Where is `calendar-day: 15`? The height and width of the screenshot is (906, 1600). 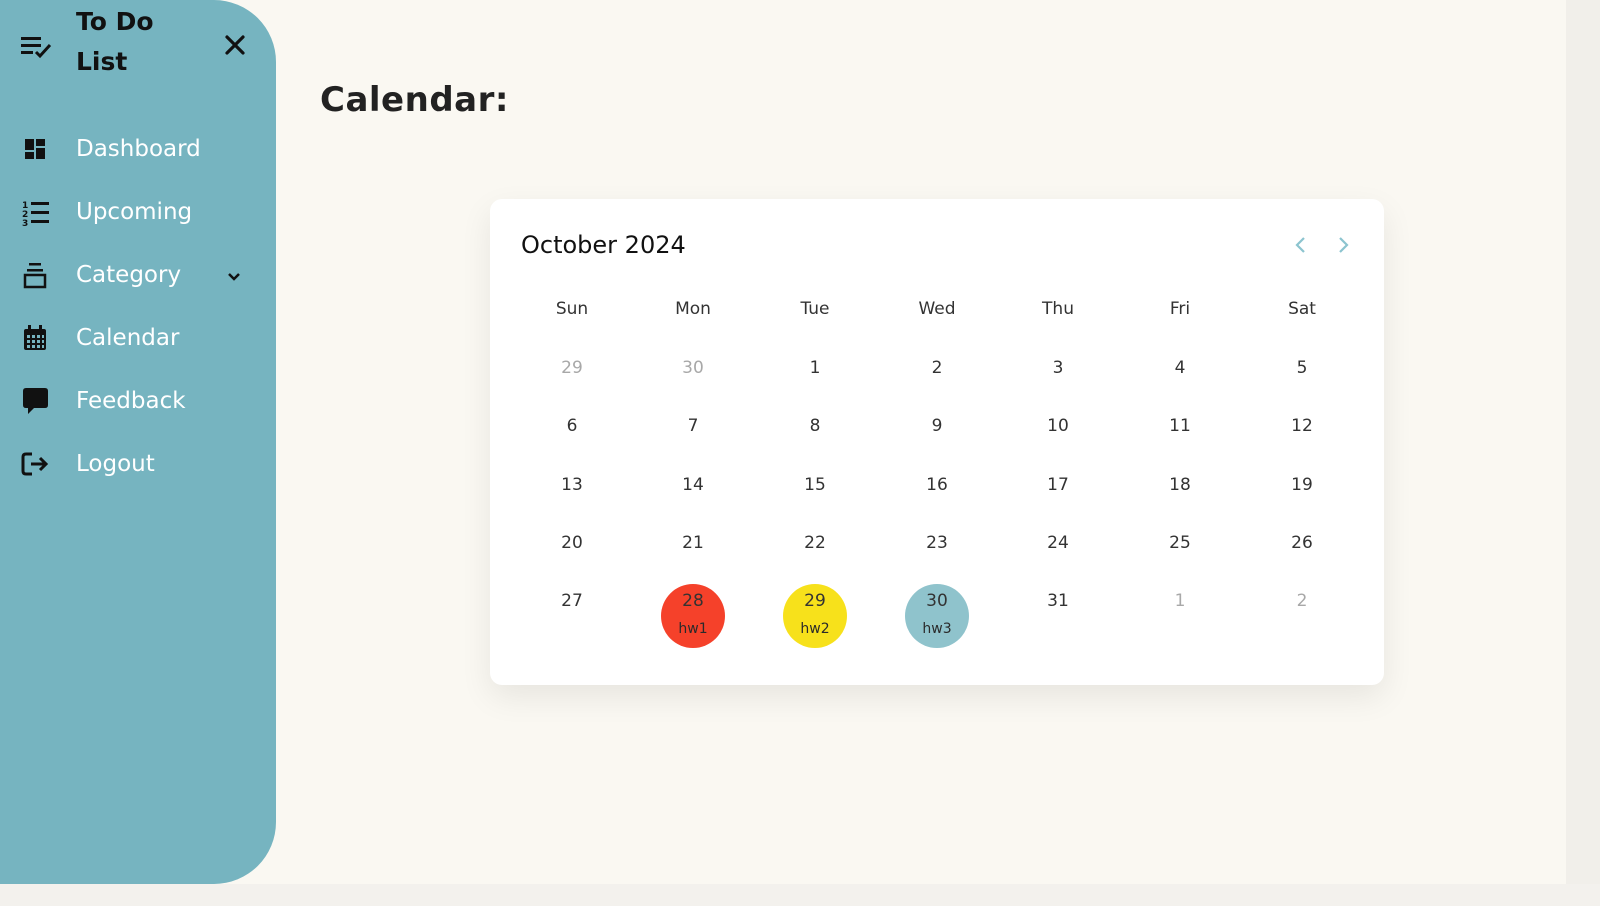
calendar-day: 15 is located at coordinates (815, 500).